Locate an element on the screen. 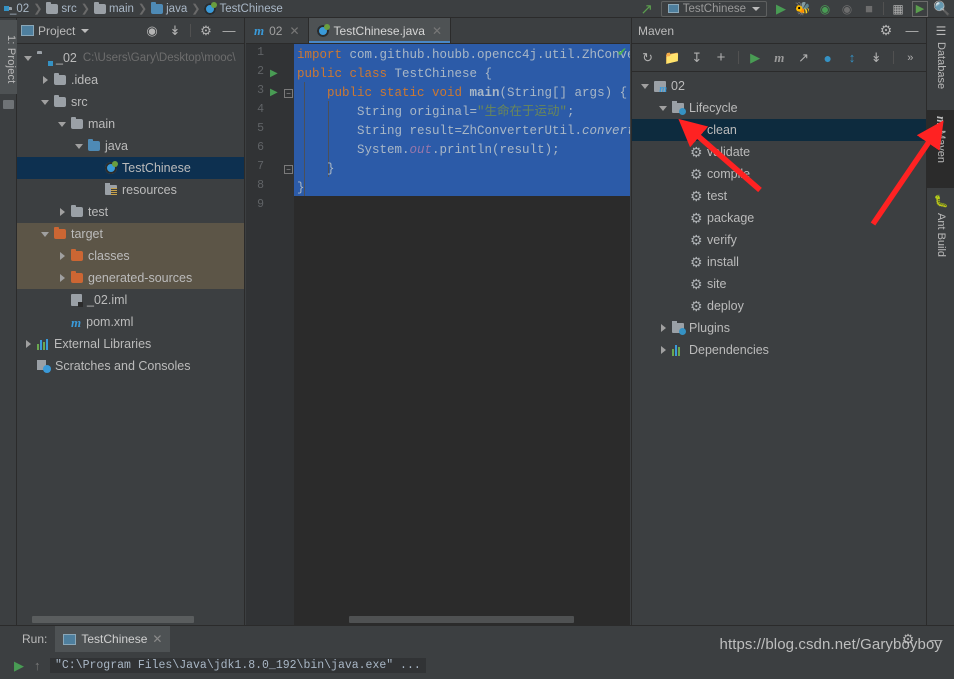 Image resolution: width=954 pixels, height=679 pixels. project-tree-node-generated-sources: generated-sources is located at coordinates (130, 278).